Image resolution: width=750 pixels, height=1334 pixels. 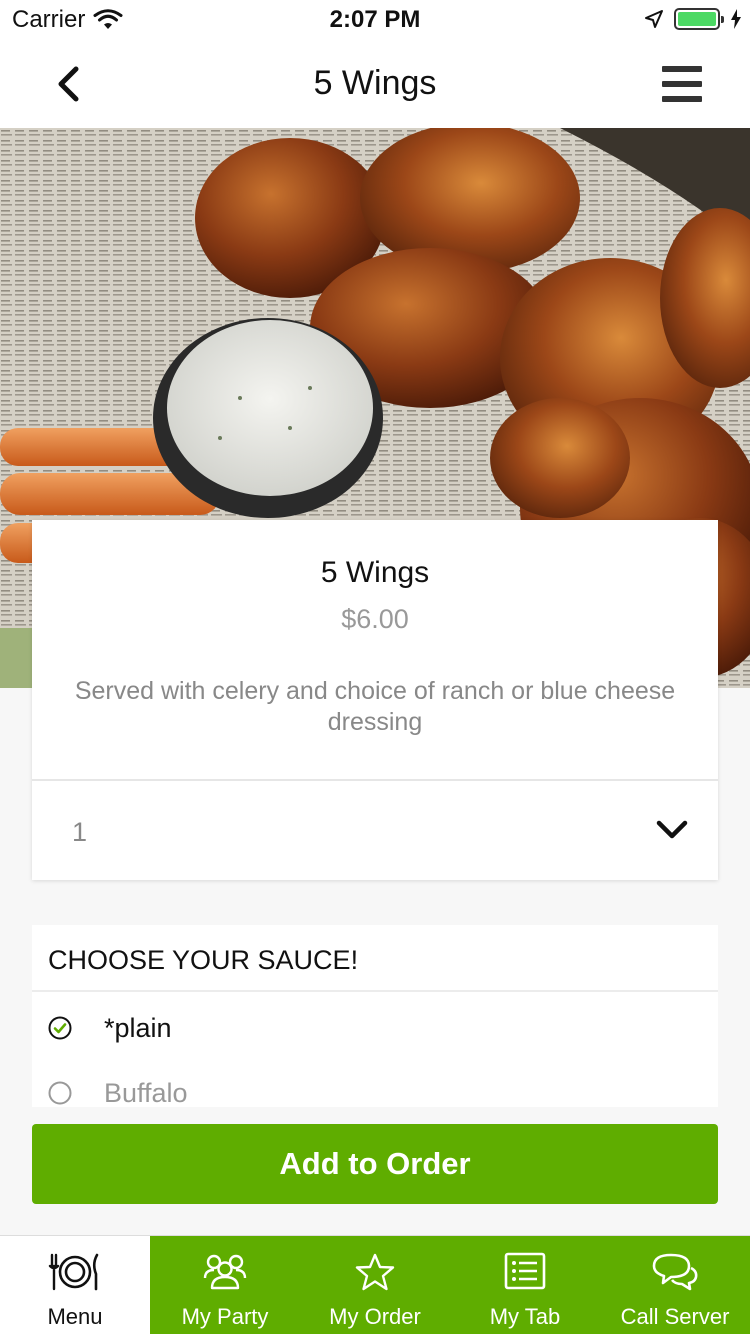 I want to click on tab-my-order: My Order, so click(x=375, y=1285).